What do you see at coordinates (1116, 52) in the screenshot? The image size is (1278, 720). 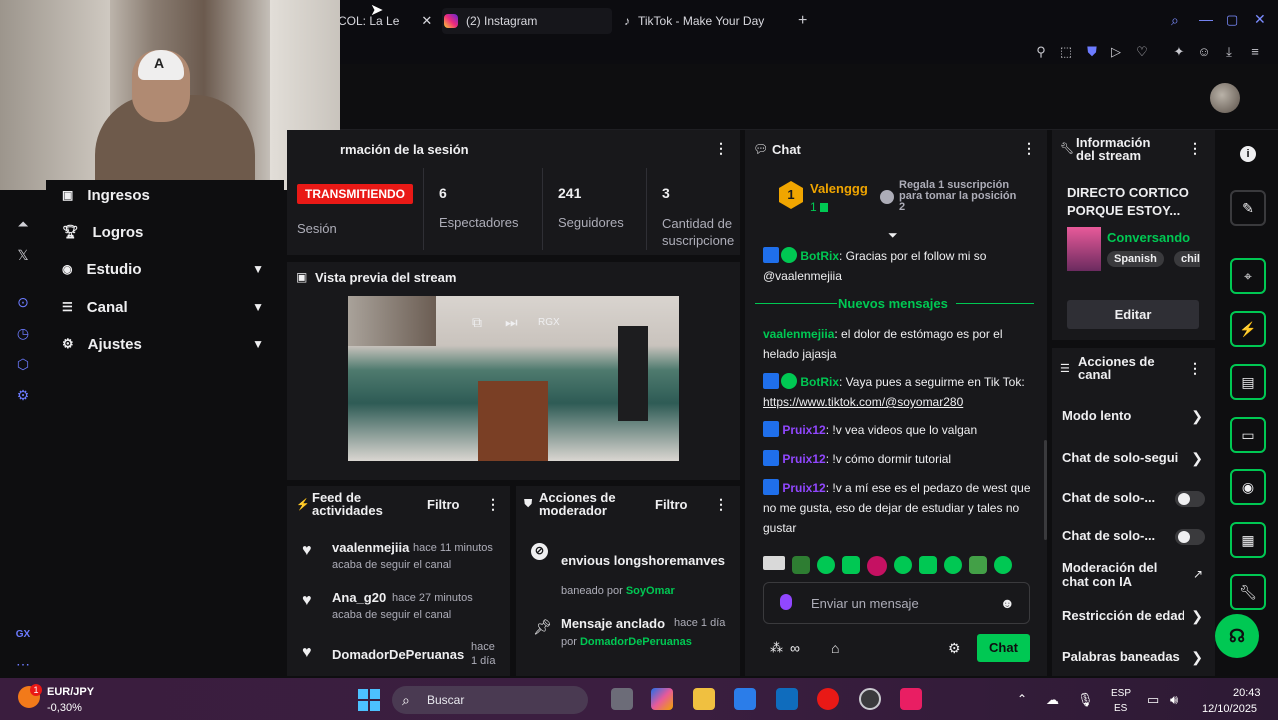 I see `play-icon: ▷` at bounding box center [1116, 52].